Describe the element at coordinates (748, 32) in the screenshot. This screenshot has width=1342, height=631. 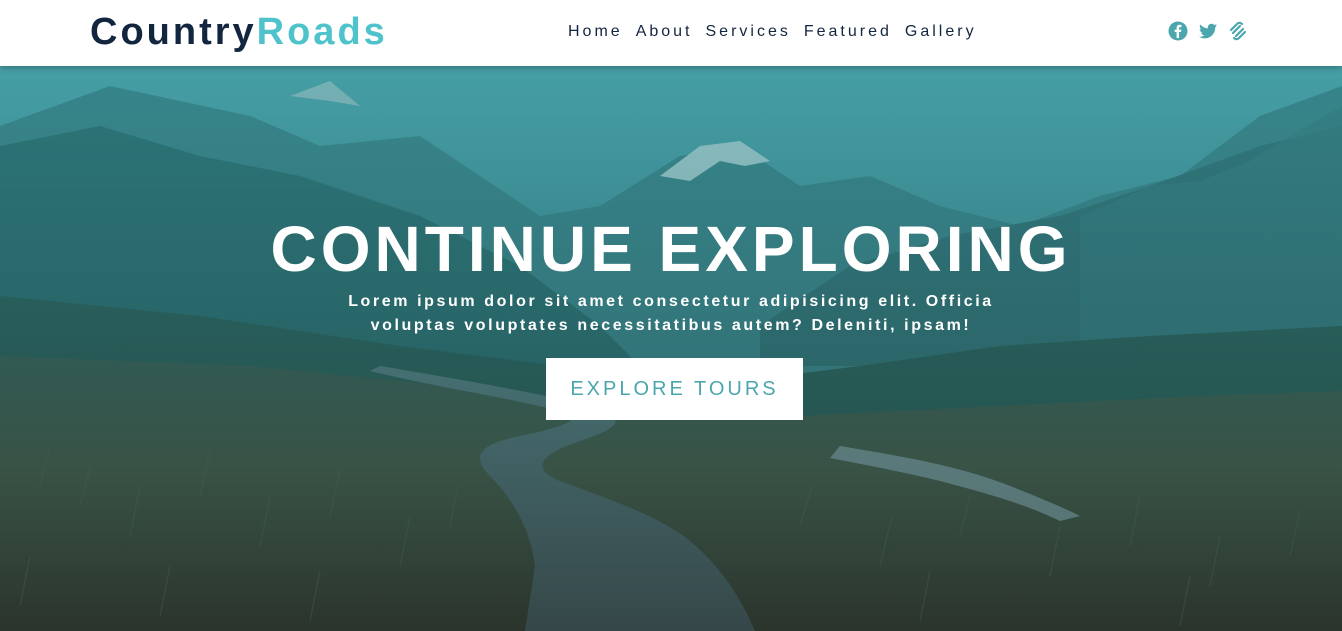
I see `nav-link-services: Services` at that location.